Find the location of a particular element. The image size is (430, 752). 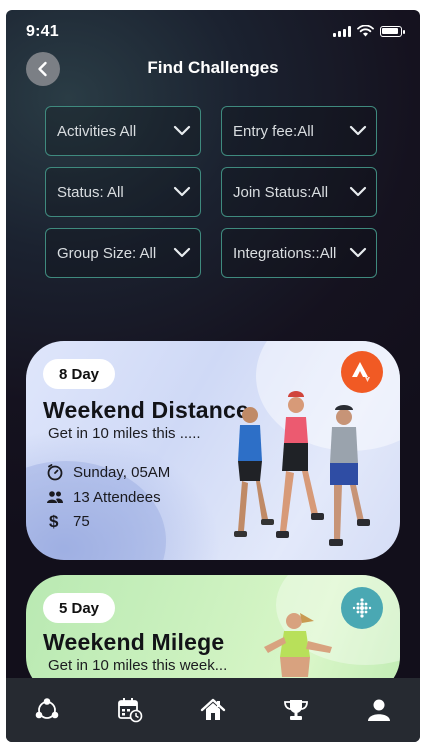

status-icons is located at coordinates (369, 31).